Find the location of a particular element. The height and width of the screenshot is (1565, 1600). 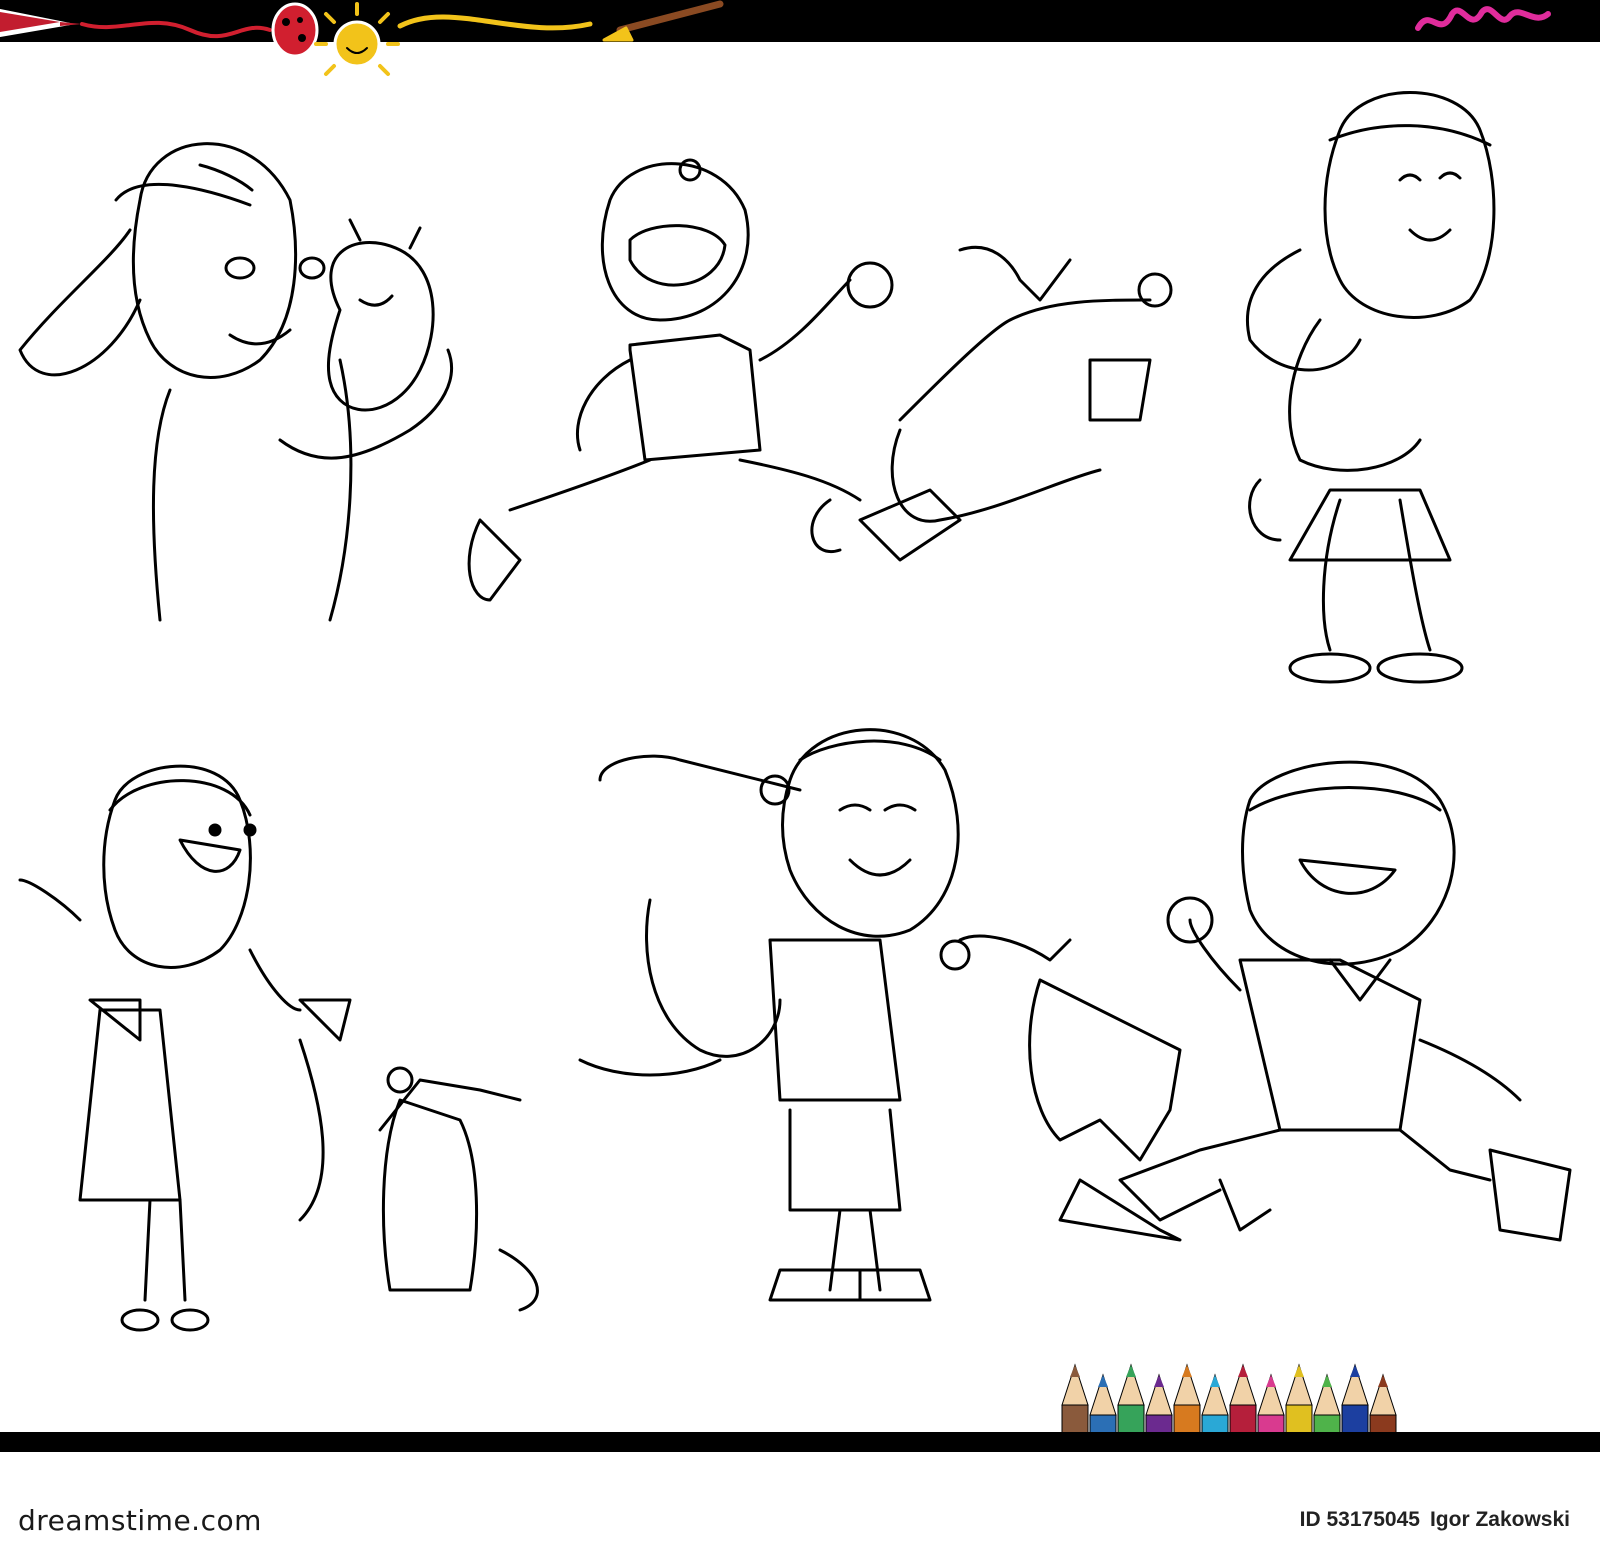

author-name: Igor Zakowski is located at coordinates (1499, 1519).